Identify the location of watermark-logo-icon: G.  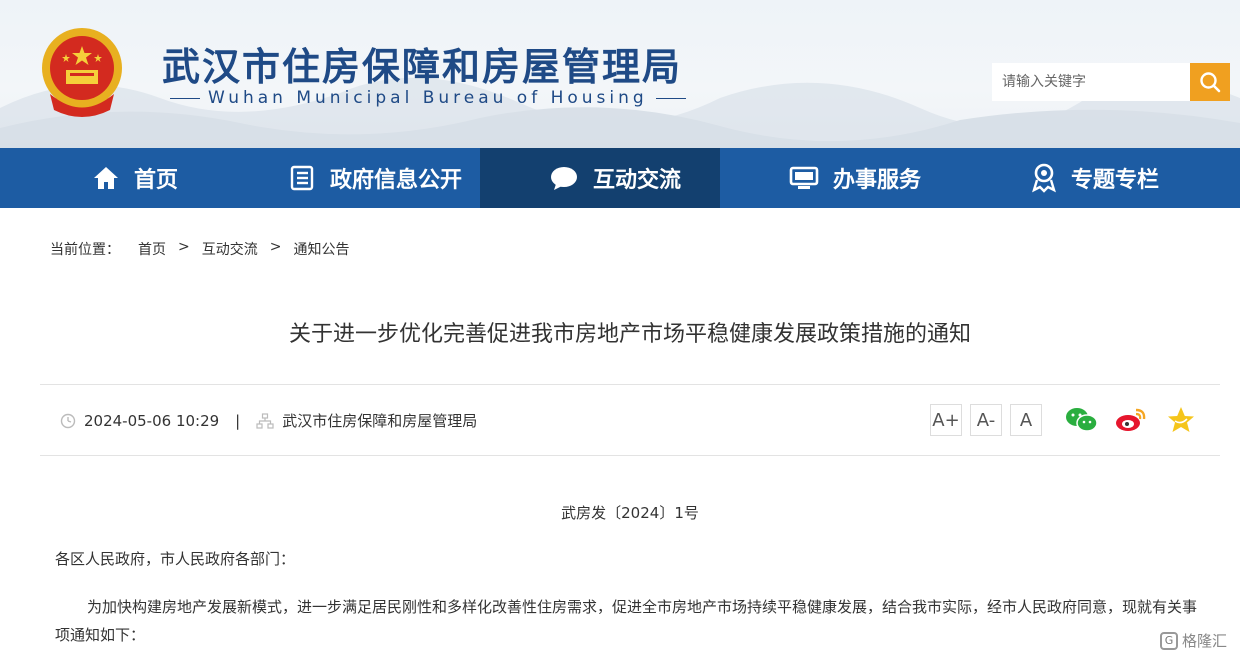
(1169, 640).